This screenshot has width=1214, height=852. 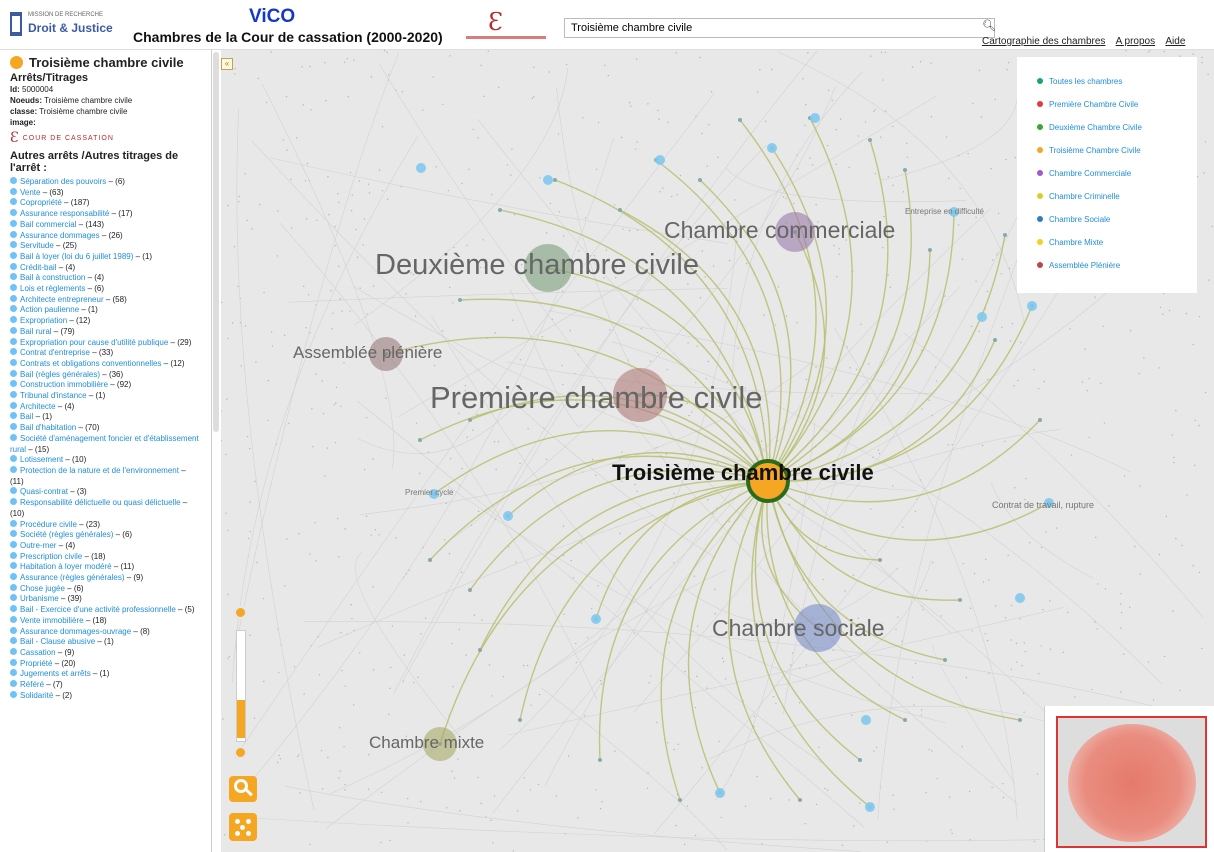 I want to click on node-label-pleniere: Assemblée plénière, so click(x=367, y=353).